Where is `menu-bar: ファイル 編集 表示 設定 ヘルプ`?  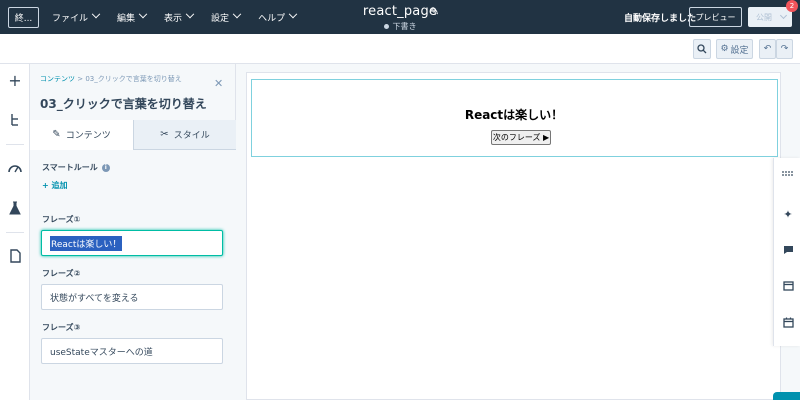
menu-bar: ファイル 編集 表示 設定 ヘルプ is located at coordinates (183, 17).